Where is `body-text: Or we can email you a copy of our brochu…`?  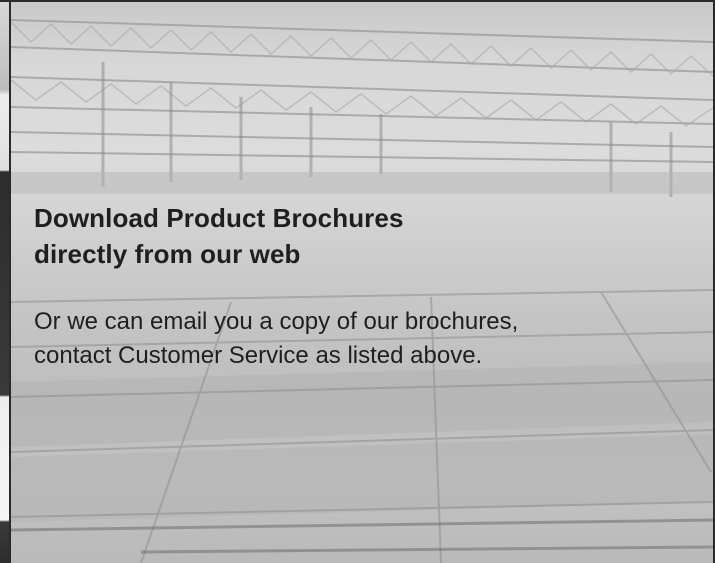
body-text: Or we can email you a copy of our brochu… is located at coordinates (354, 339).